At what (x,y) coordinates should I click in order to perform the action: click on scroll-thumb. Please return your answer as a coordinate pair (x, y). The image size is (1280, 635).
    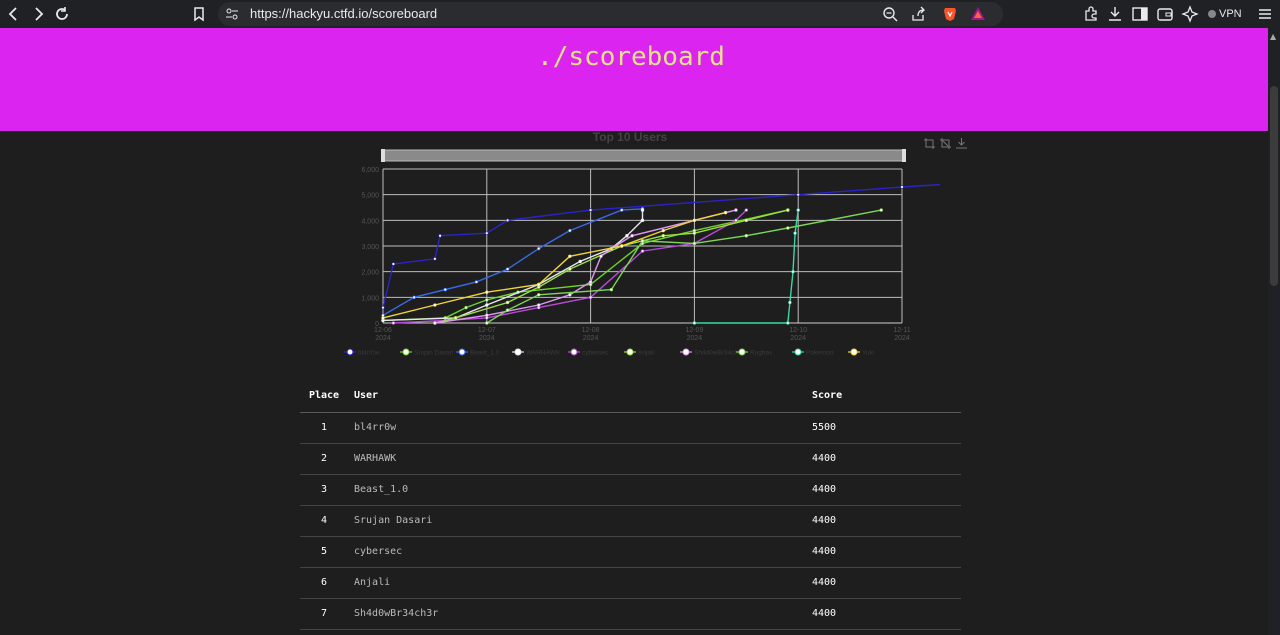
    Looking at the image, I should click on (1274, 186).